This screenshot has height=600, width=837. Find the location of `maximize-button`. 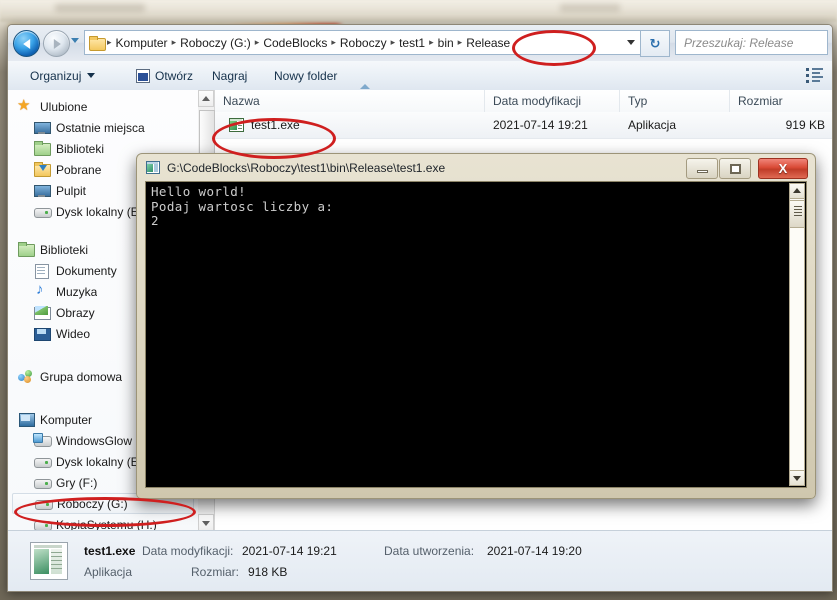

maximize-button is located at coordinates (735, 168).